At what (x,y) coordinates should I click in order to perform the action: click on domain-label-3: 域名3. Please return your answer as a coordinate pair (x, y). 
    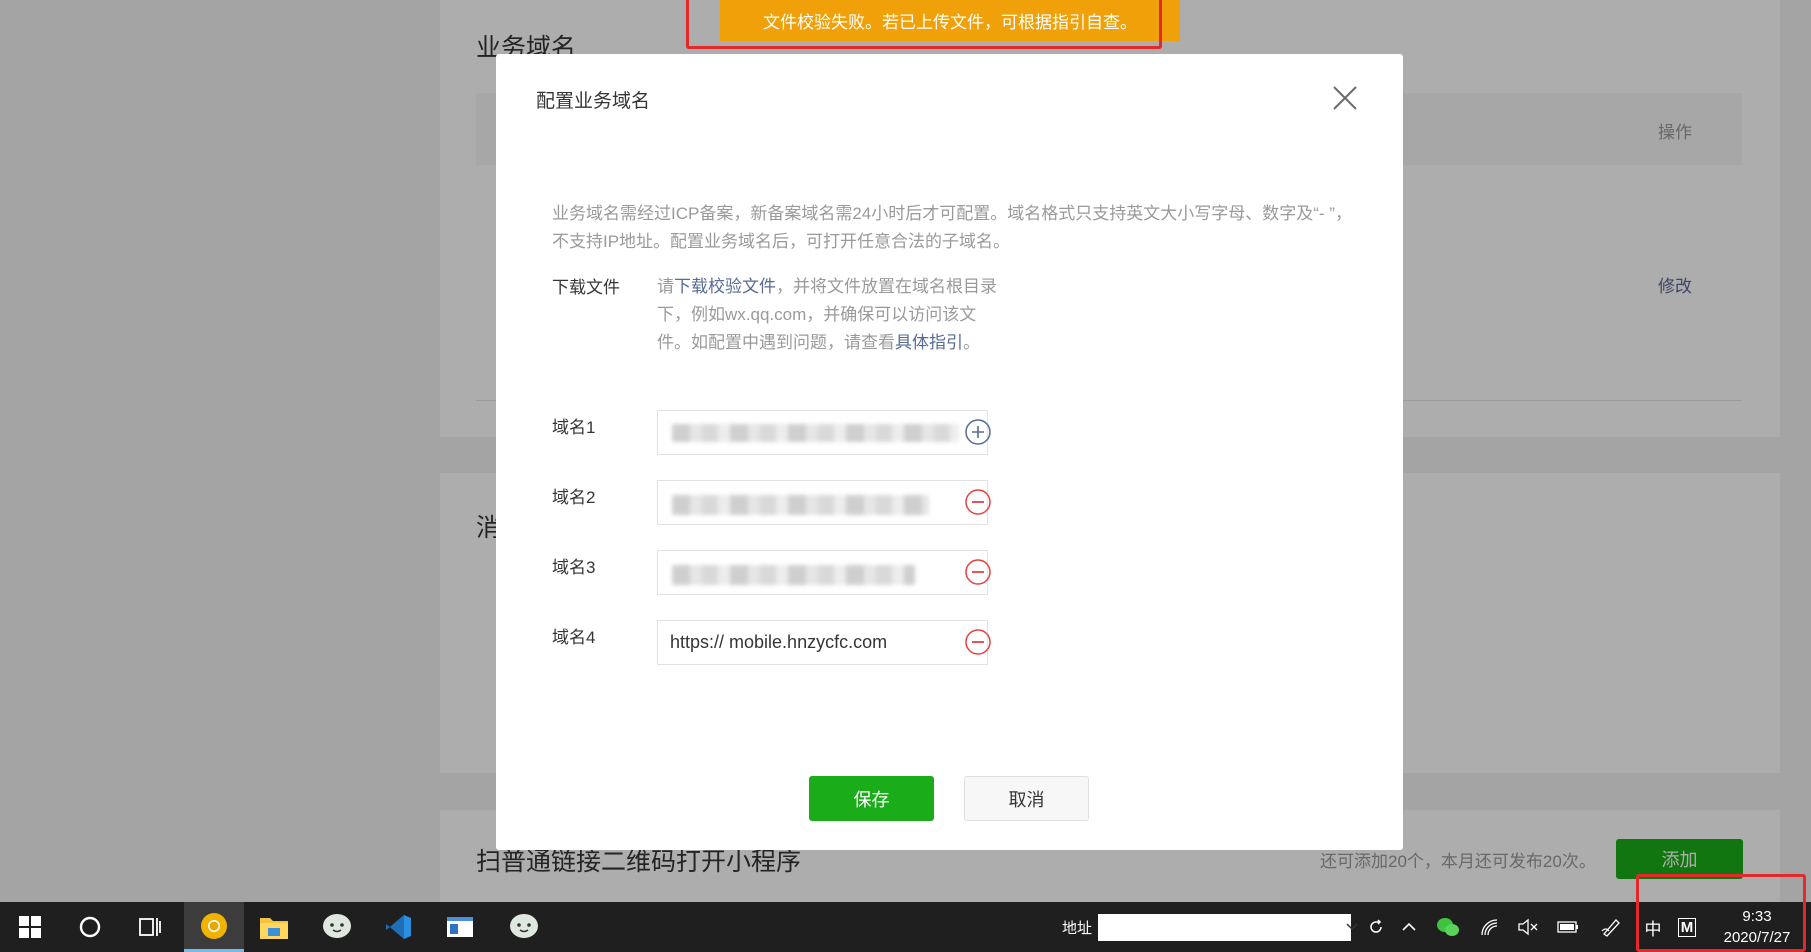
    Looking at the image, I should click on (574, 567).